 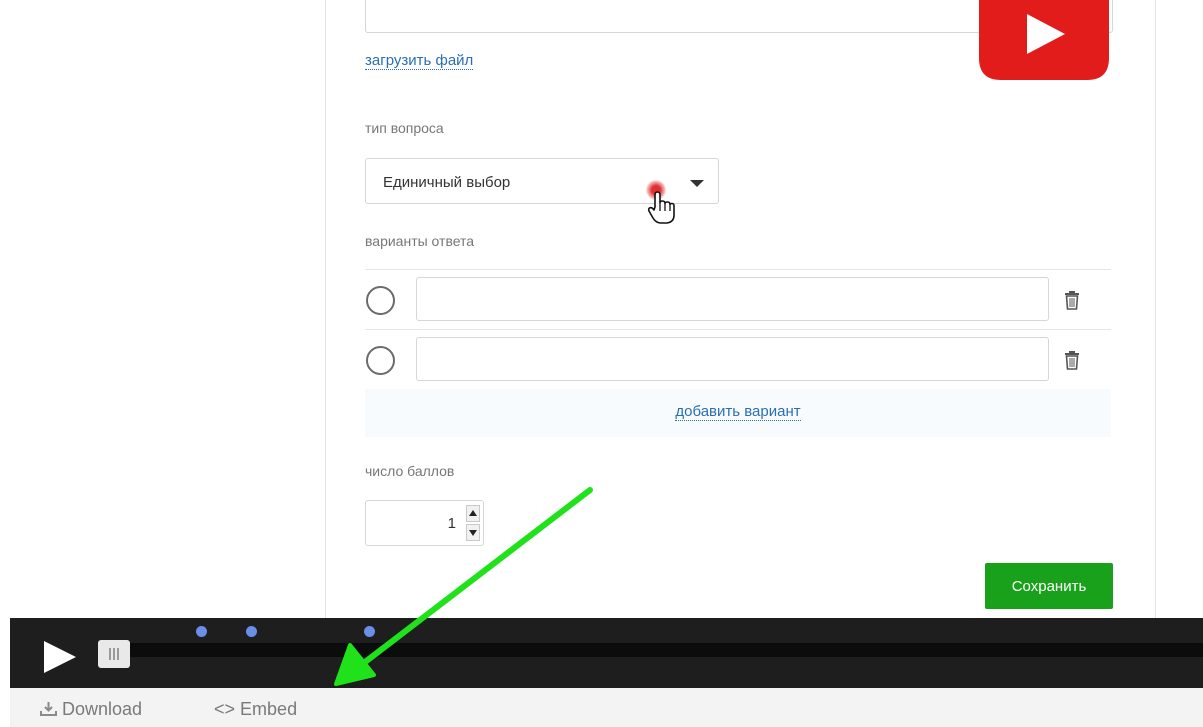 I want to click on embed-link: <> Embed, so click(x=255, y=709).